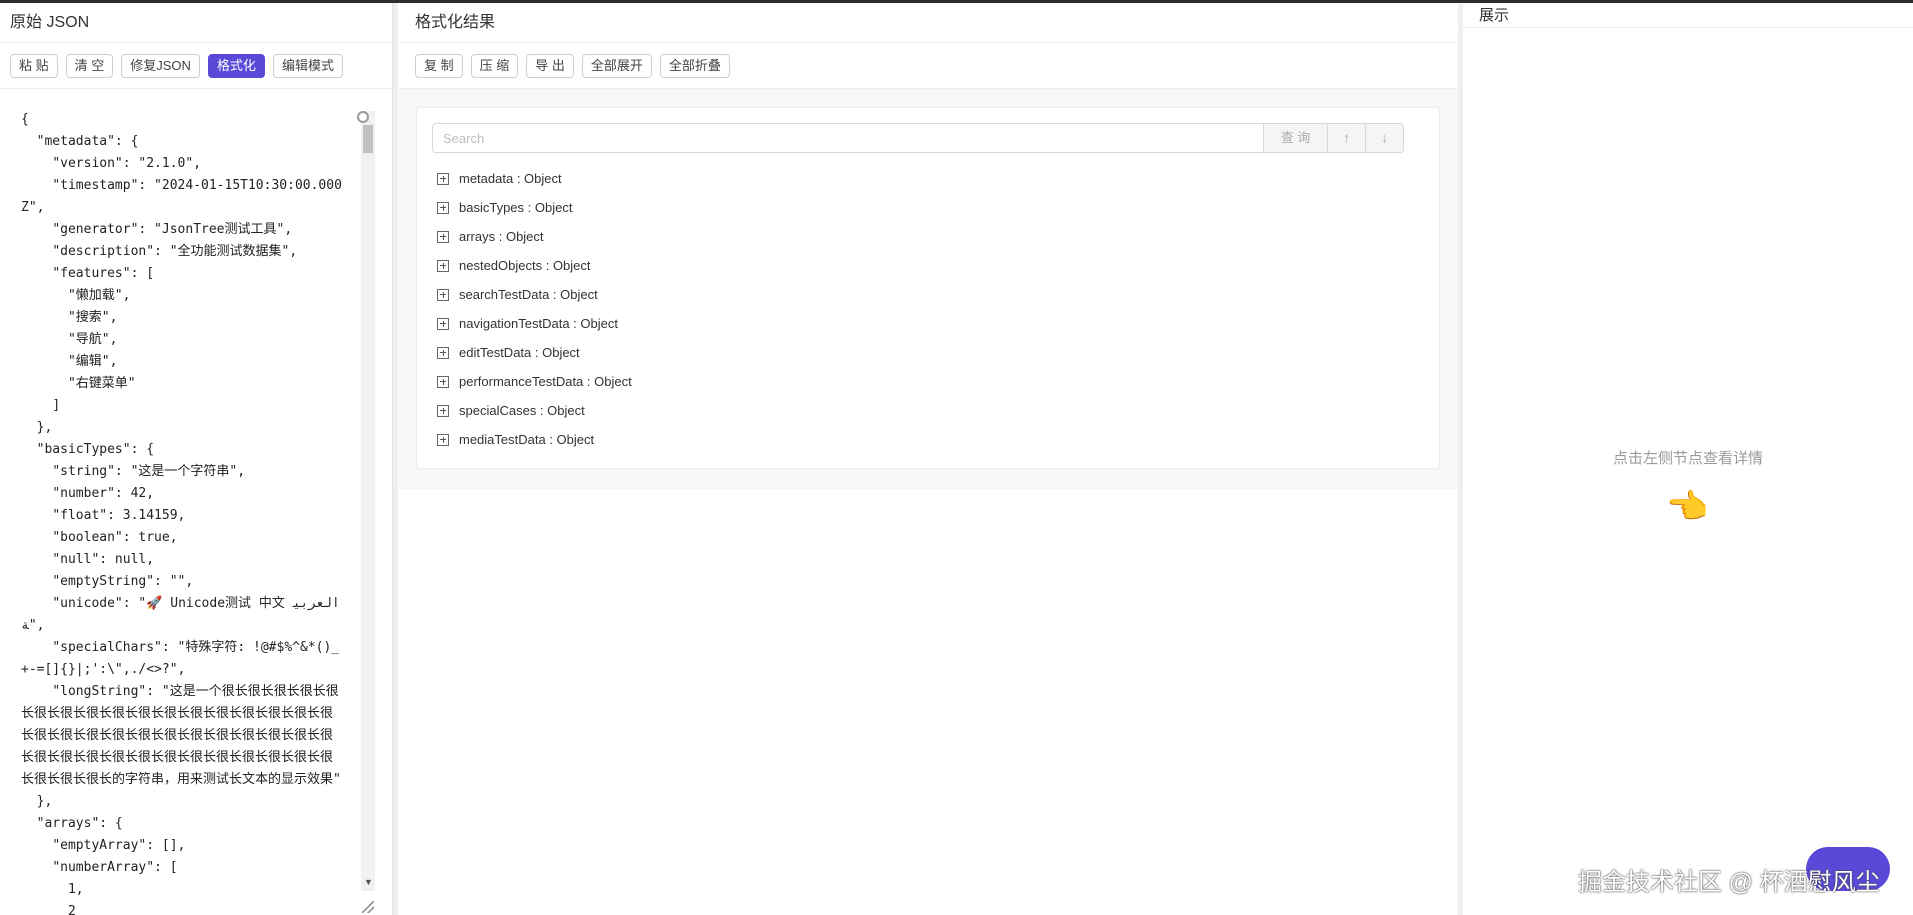 The width and height of the screenshot is (1913, 915). What do you see at coordinates (1688, 15) in the screenshot?
I see `detail-panel-title: 展示` at bounding box center [1688, 15].